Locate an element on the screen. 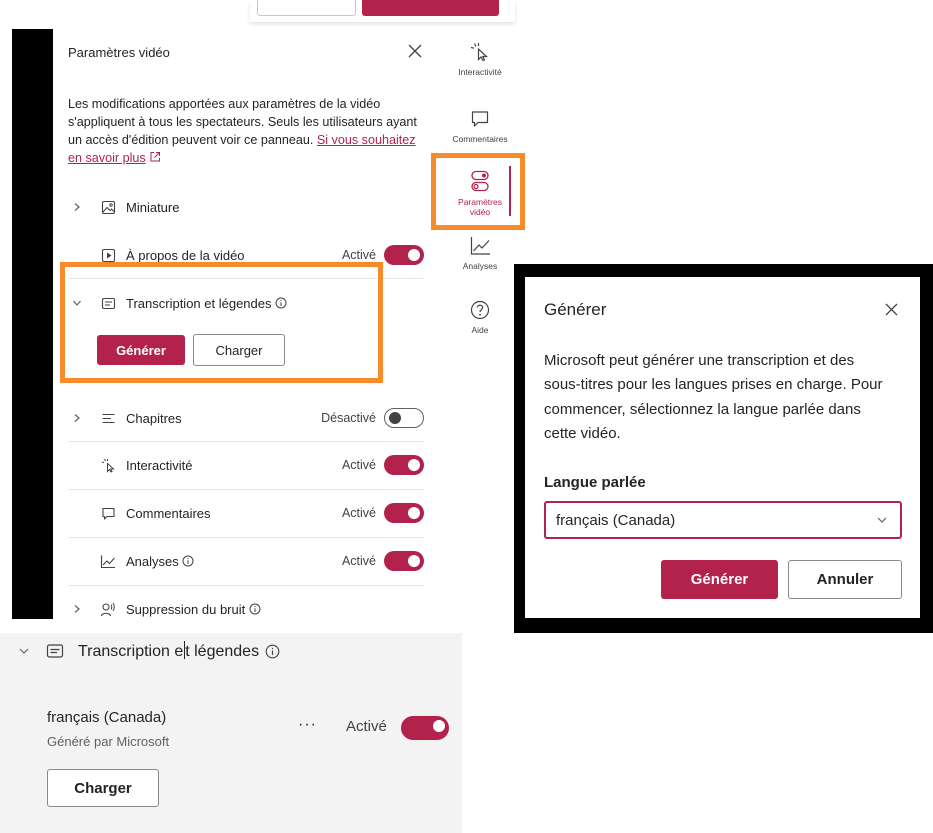  row-label: Suppression du bruit is located at coordinates (186, 609).